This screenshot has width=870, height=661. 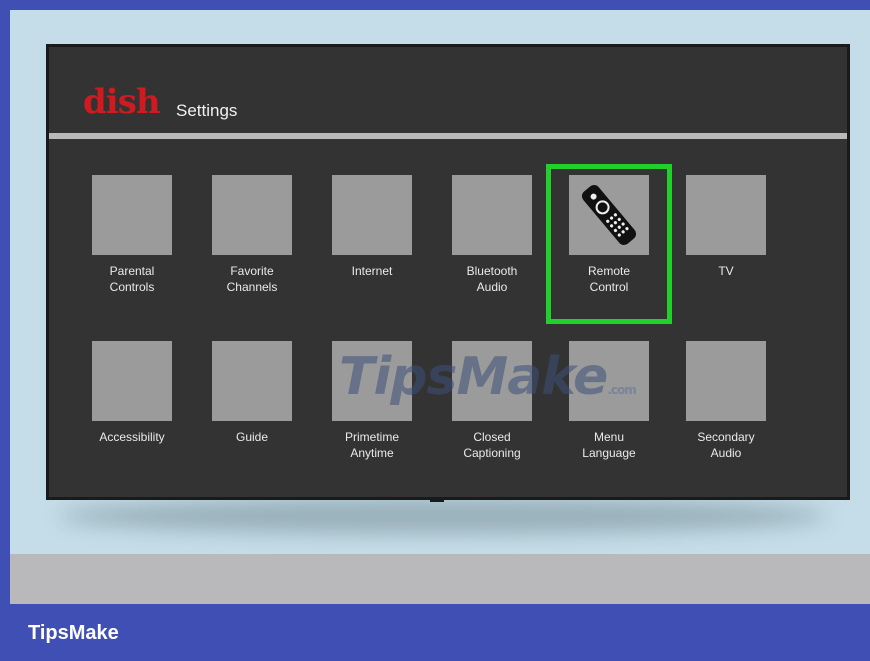 What do you see at coordinates (726, 445) in the screenshot?
I see `tile-label: Secondary Audio` at bounding box center [726, 445].